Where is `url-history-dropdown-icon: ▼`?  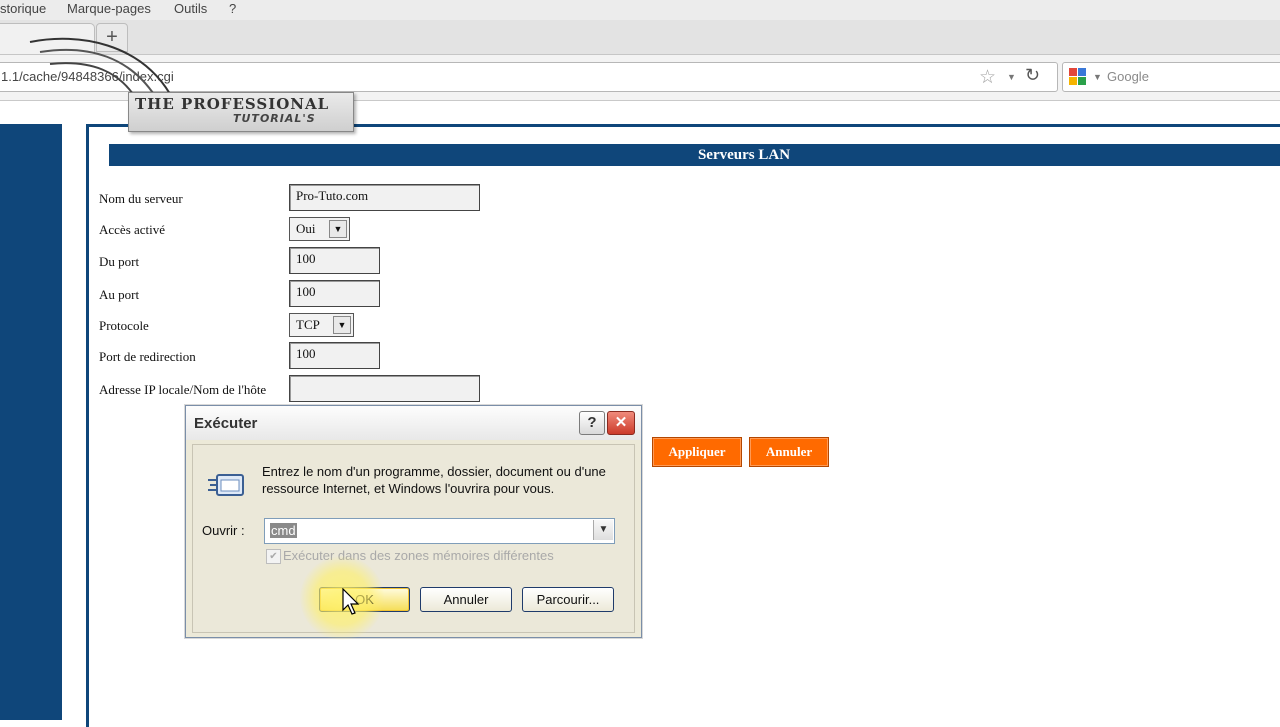
url-history-dropdown-icon: ▼ is located at coordinates (1011, 77).